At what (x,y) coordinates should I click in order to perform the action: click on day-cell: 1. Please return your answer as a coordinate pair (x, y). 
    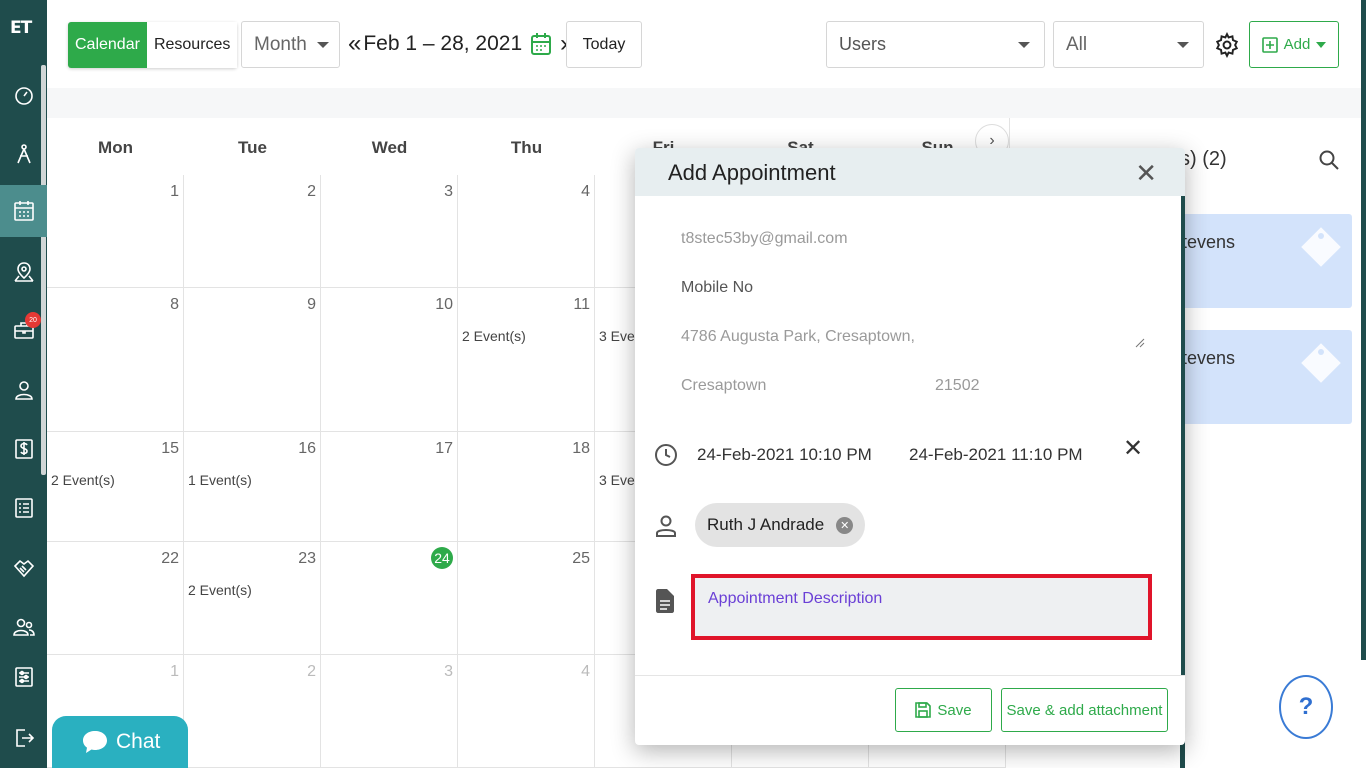
    Looking at the image, I should click on (115, 231).